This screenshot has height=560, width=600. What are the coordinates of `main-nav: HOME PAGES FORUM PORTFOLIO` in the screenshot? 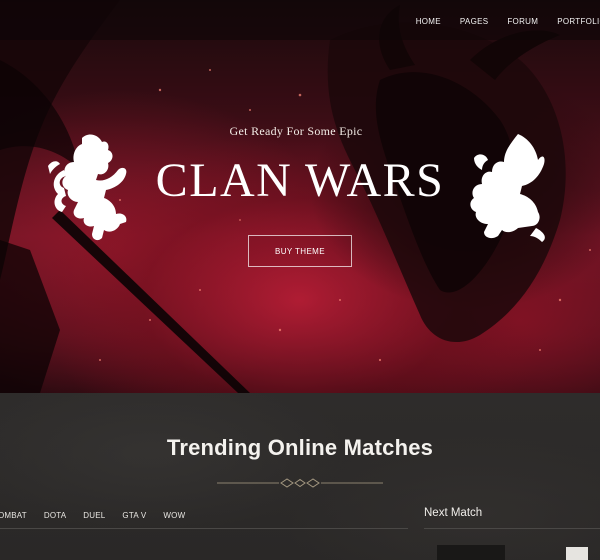 It's located at (498, 21).